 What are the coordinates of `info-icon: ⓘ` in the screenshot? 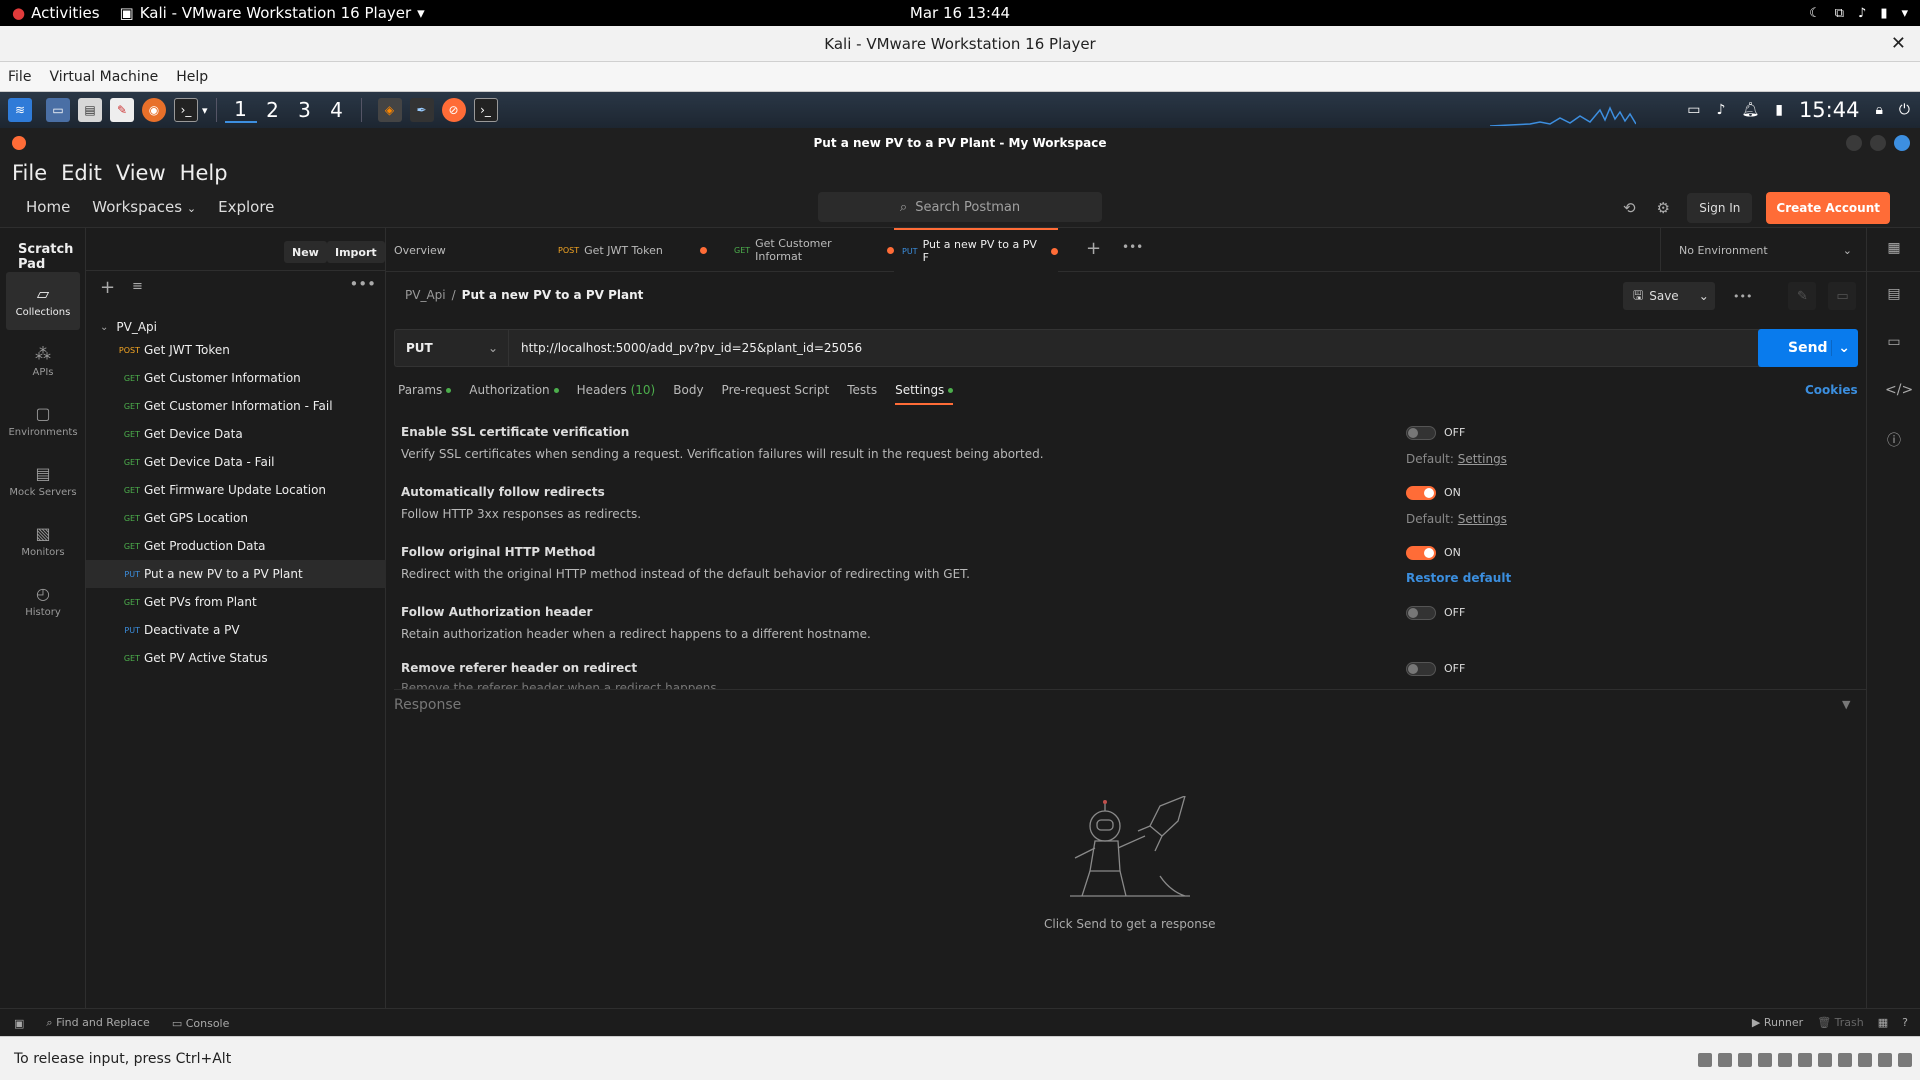 It's located at (1894, 439).